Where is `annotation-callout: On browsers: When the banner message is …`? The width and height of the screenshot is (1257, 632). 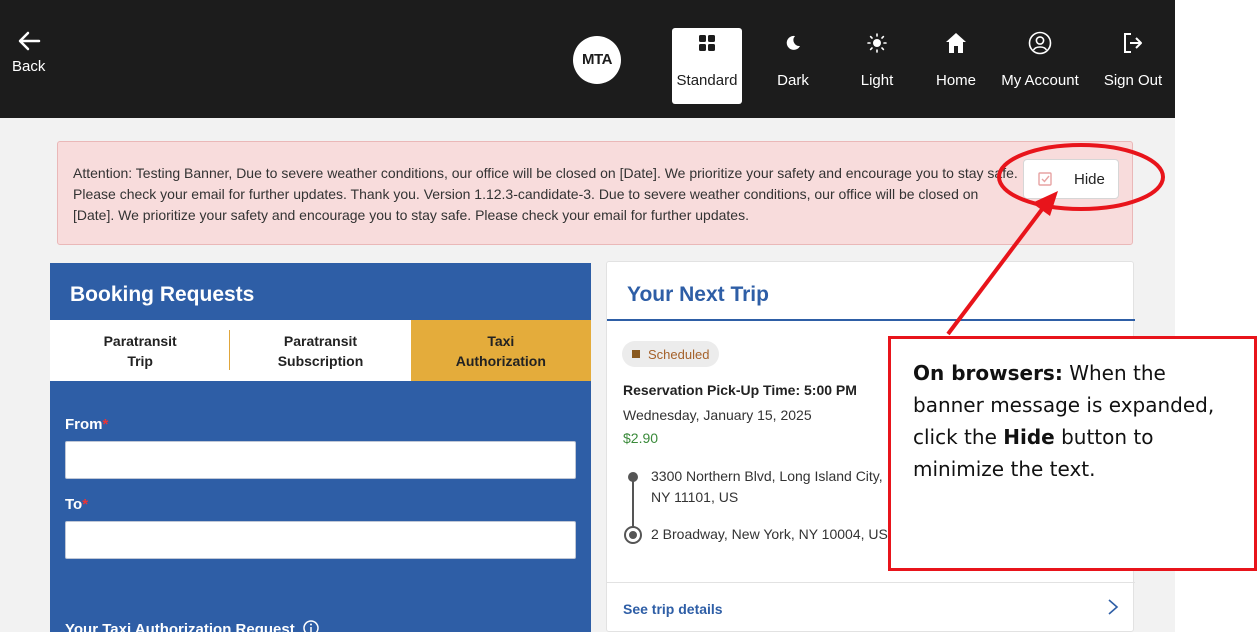 annotation-callout: On browsers: When the banner message is … is located at coordinates (1072, 453).